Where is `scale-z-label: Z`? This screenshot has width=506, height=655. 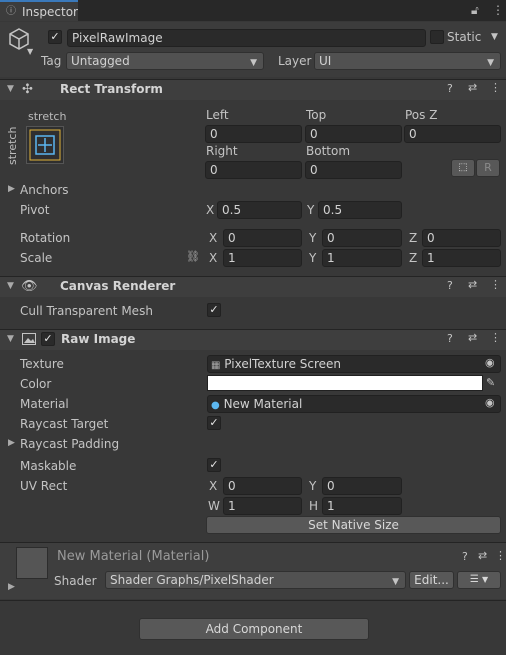
scale-z-label: Z is located at coordinates (413, 258).